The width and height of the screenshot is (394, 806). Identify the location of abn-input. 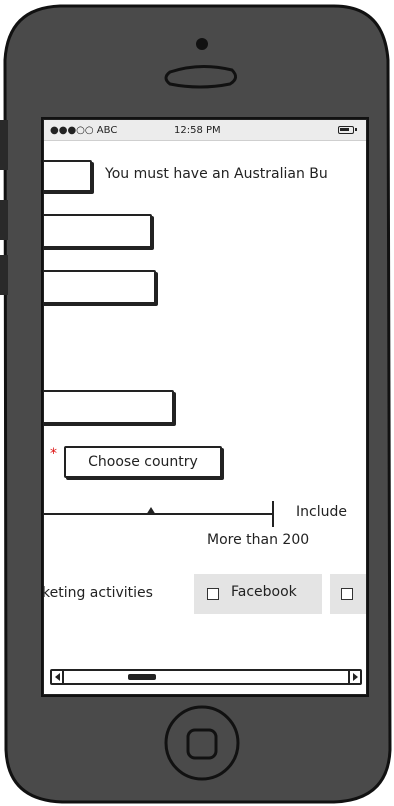
(68, 176).